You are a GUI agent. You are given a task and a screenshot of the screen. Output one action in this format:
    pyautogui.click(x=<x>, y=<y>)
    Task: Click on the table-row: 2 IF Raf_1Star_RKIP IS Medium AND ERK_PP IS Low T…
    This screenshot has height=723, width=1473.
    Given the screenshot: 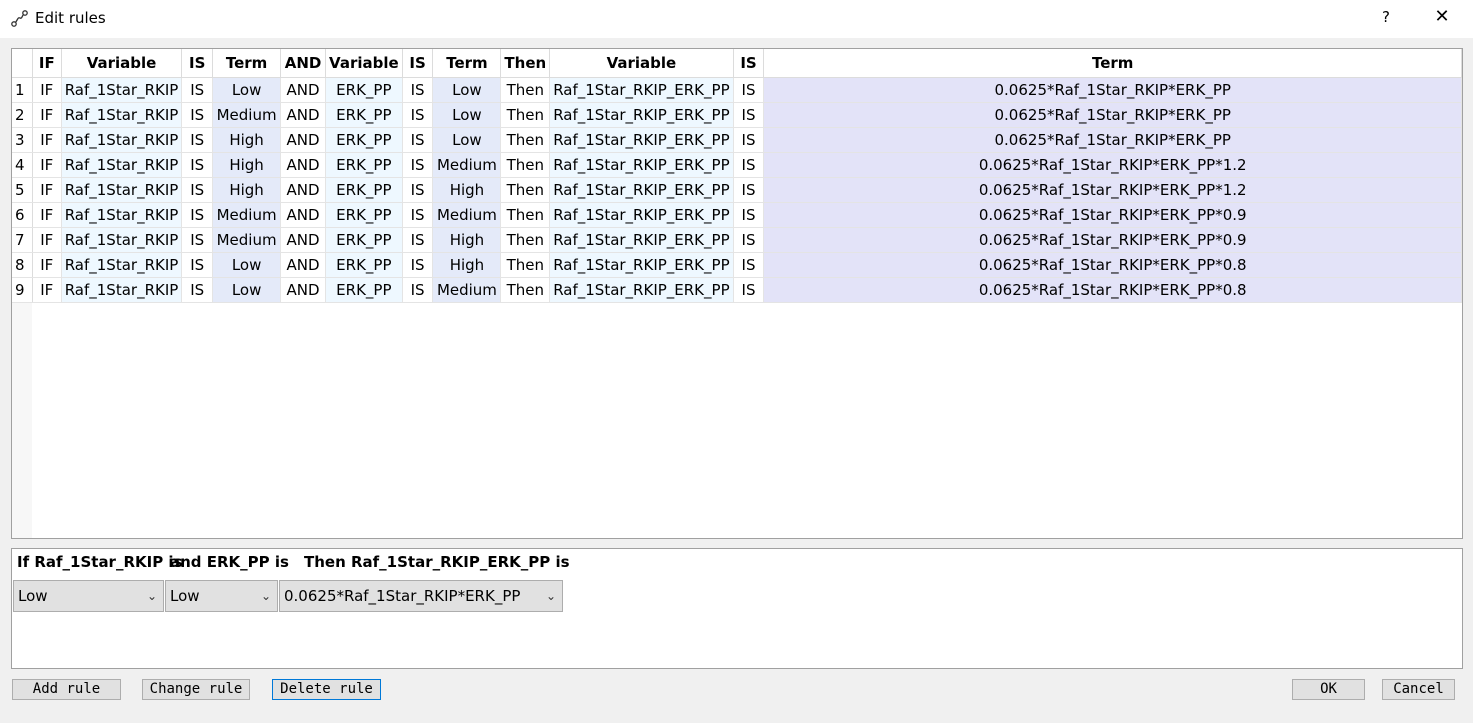 What is the action you would take?
    pyautogui.click(x=737, y=115)
    